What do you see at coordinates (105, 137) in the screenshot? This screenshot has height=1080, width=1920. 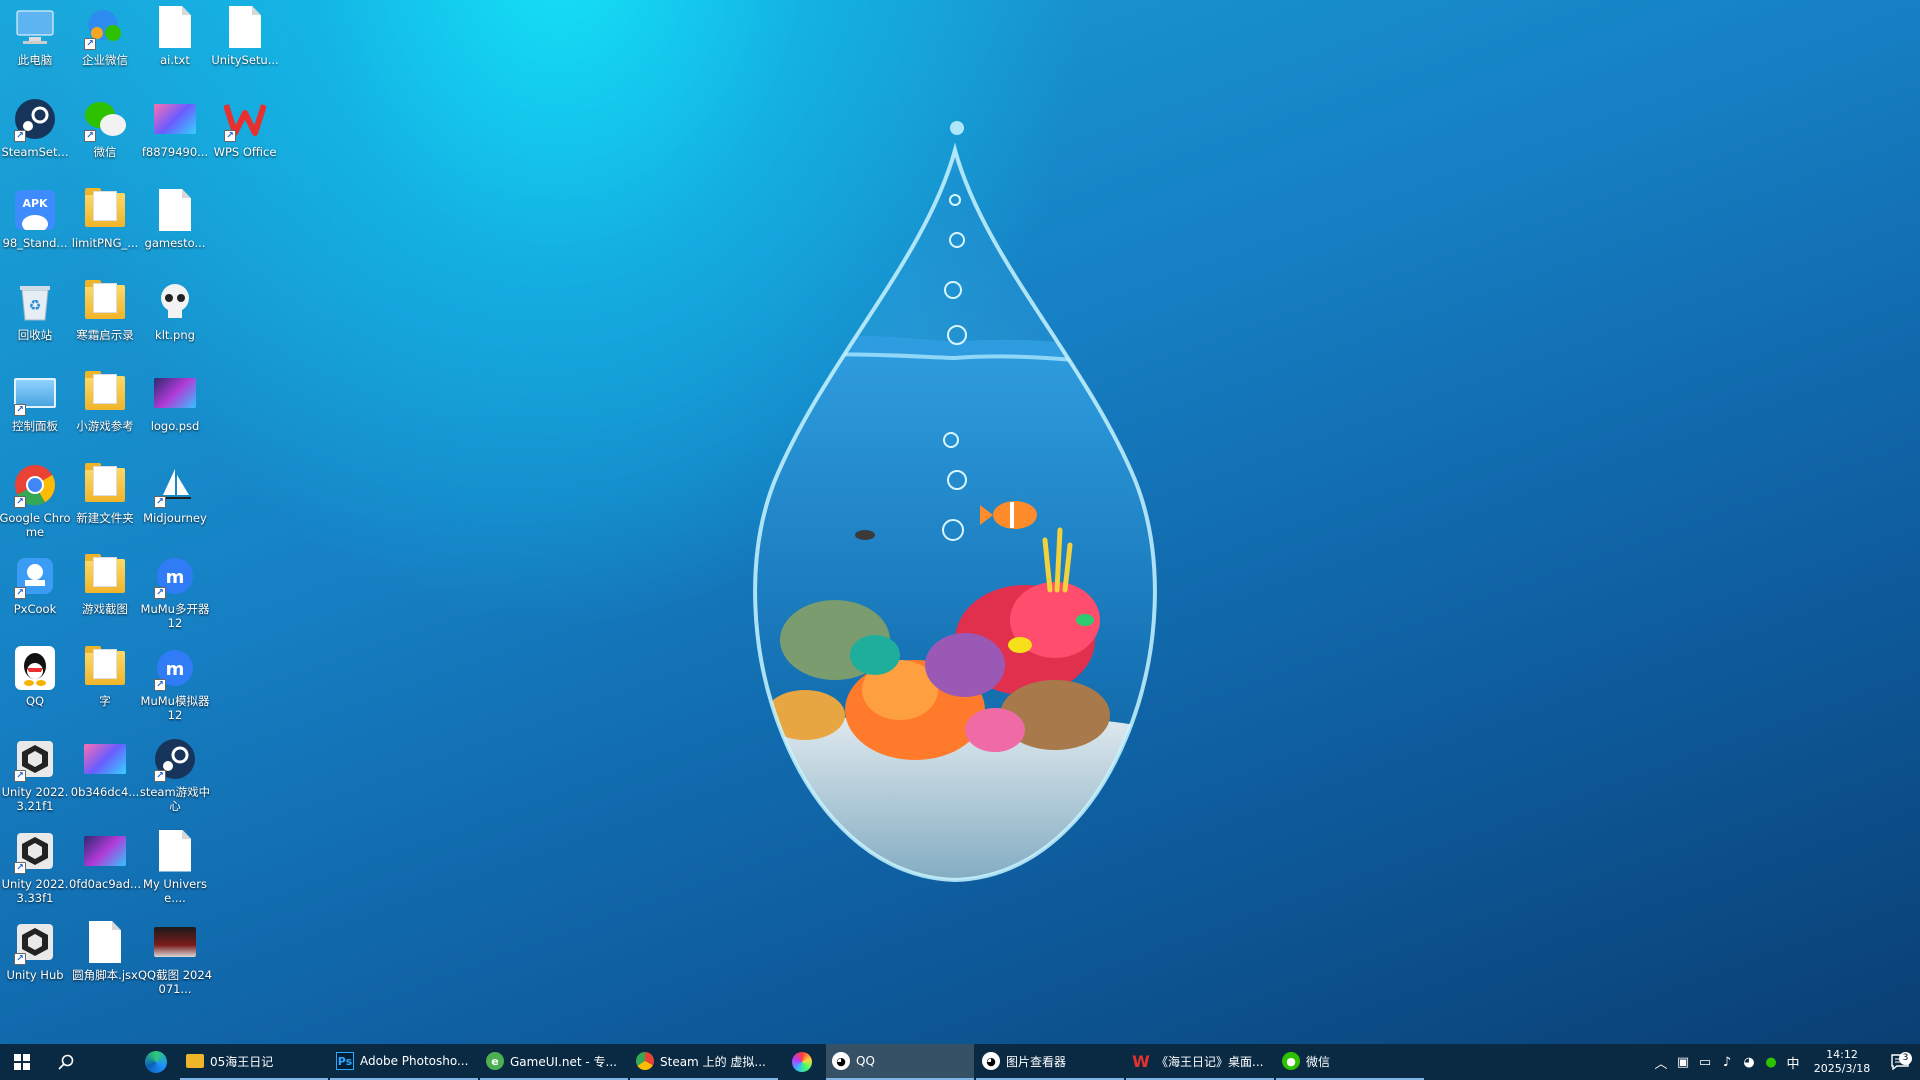 I see `desktop-icon: ↗ 微信` at bounding box center [105, 137].